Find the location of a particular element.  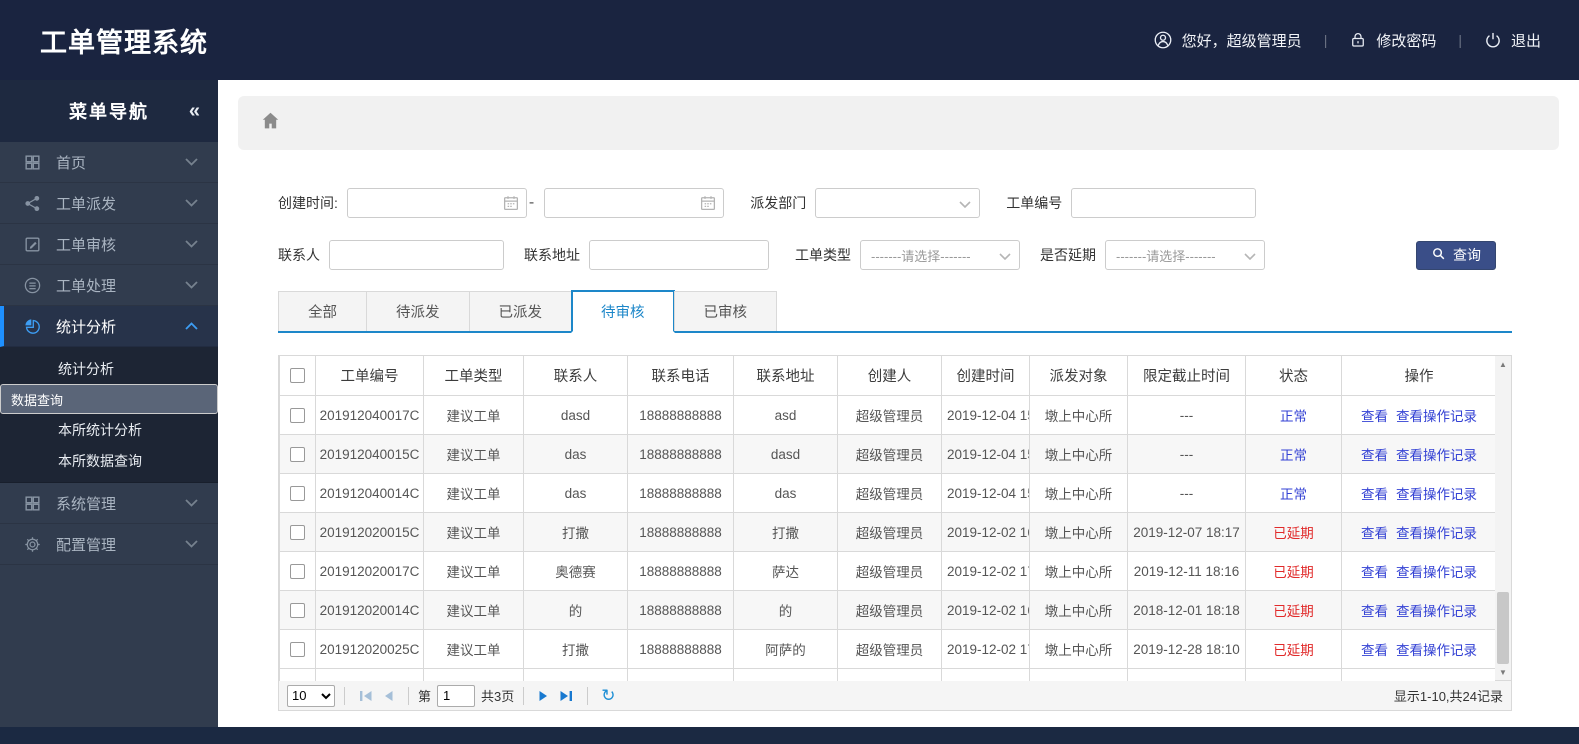

last-page-button is located at coordinates (566, 696).